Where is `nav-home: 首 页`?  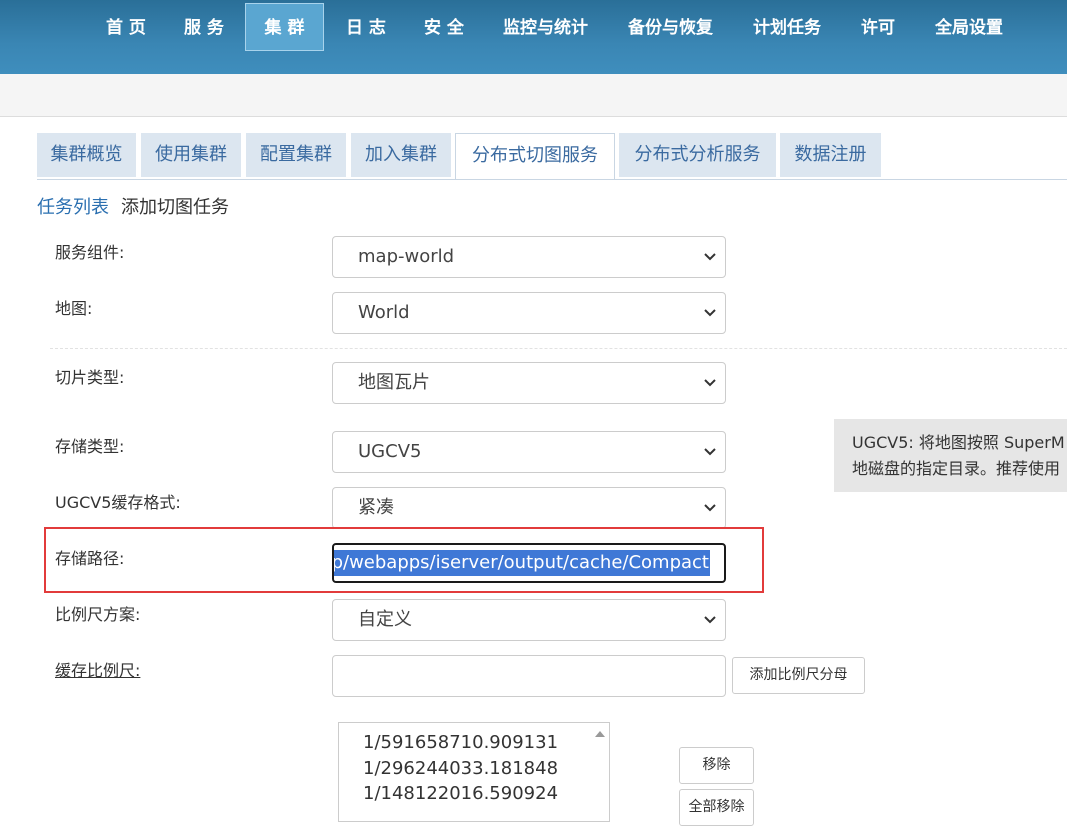 nav-home: 首 页 is located at coordinates (126, 28).